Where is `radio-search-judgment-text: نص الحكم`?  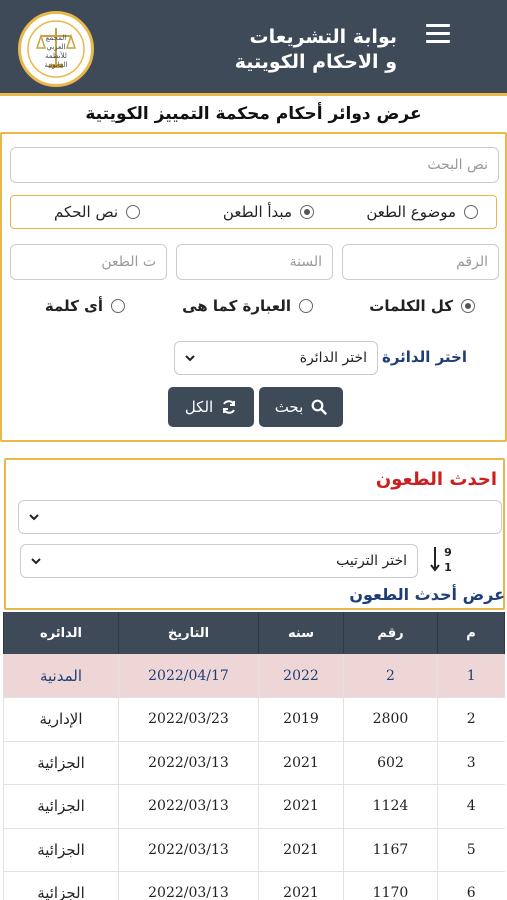
radio-search-judgment-text: نص الحكم is located at coordinates (97, 212).